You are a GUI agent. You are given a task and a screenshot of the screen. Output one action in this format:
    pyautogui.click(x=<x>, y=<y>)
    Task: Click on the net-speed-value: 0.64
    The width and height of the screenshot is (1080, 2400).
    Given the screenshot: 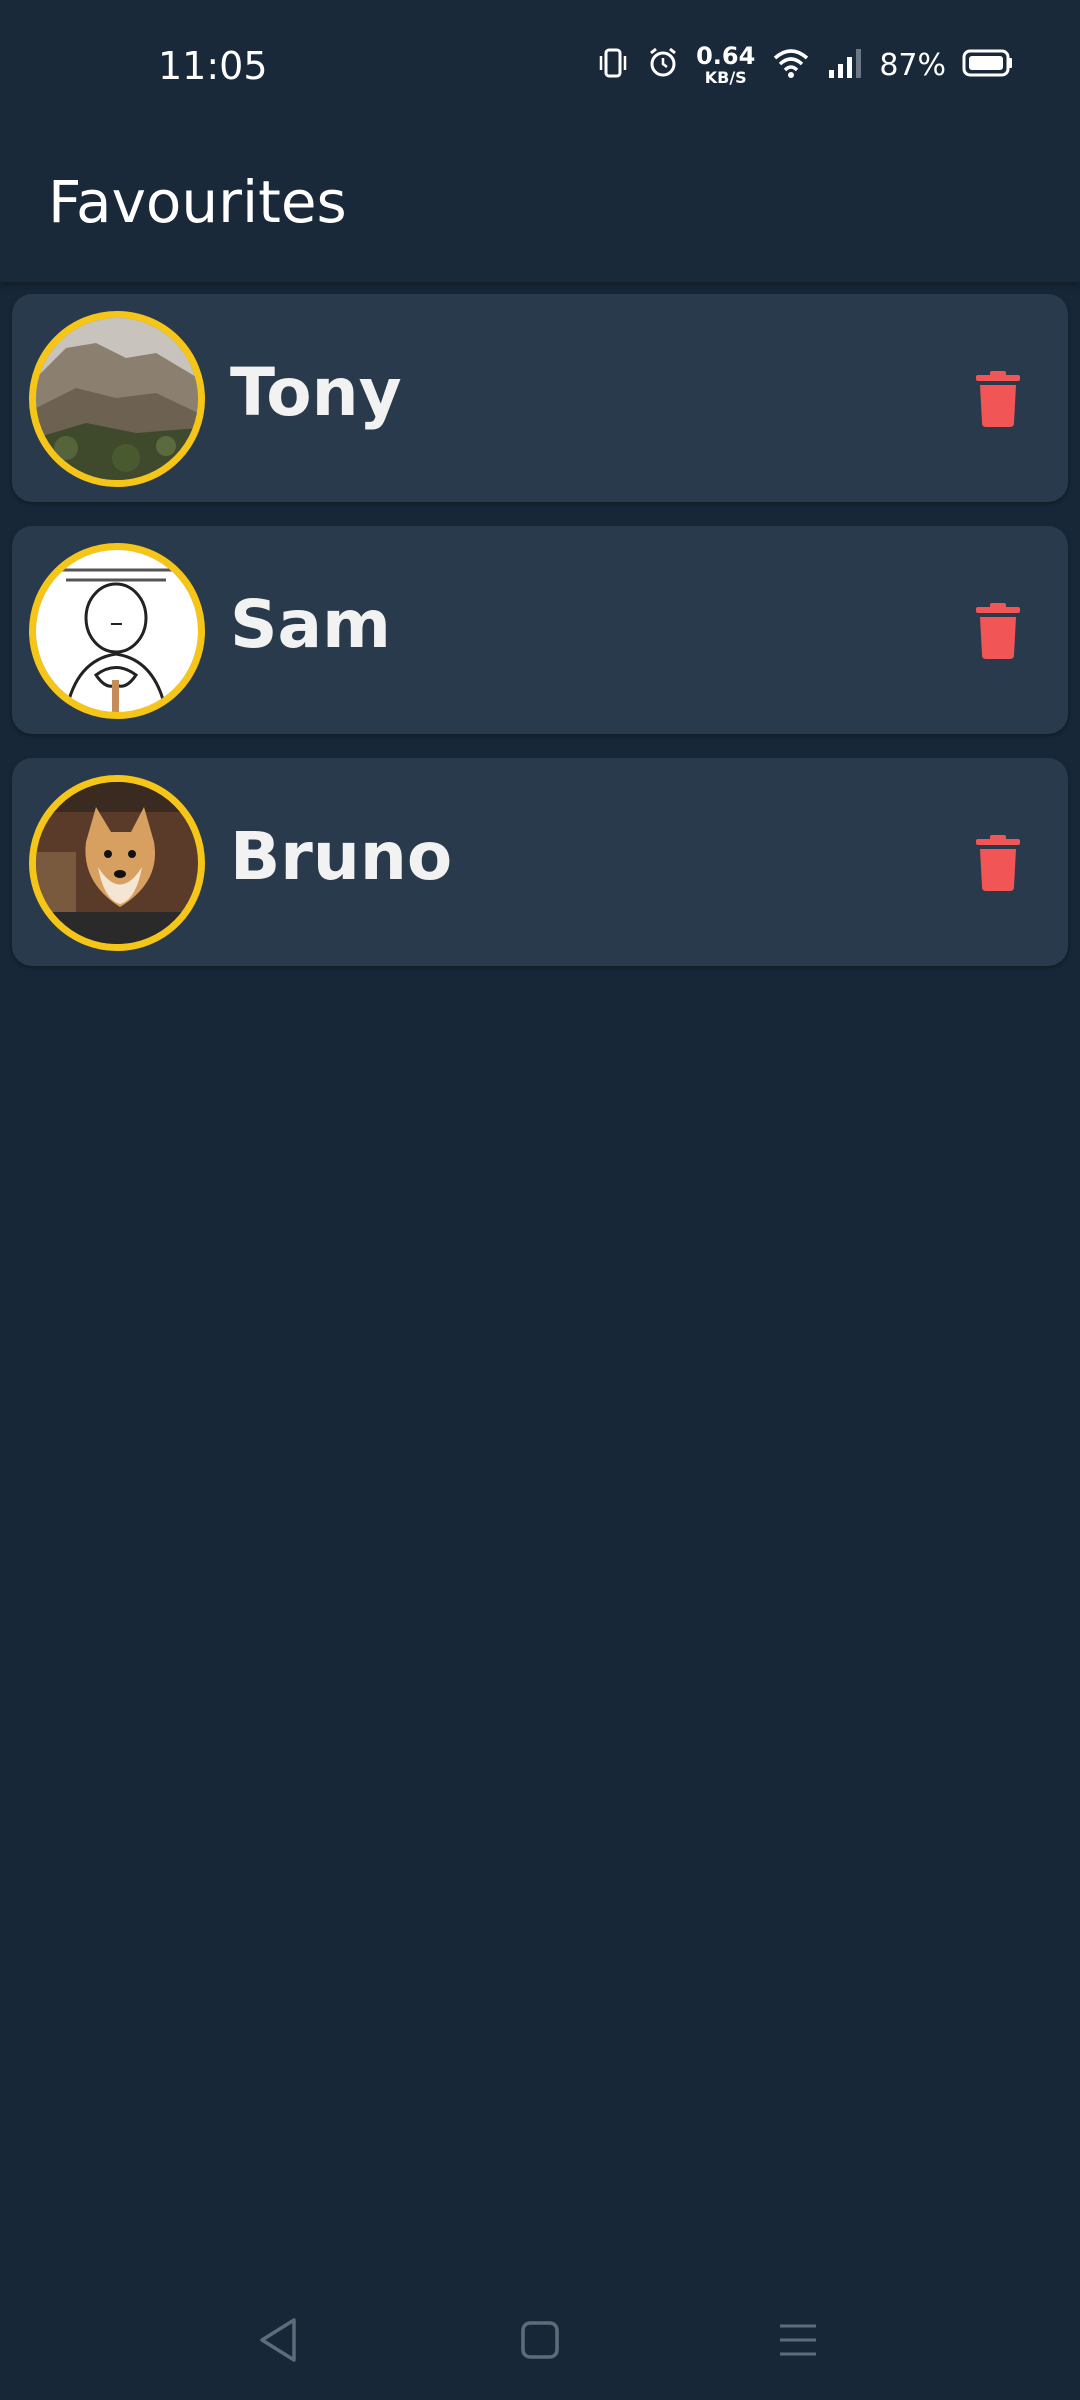 What is the action you would take?
    pyautogui.click(x=726, y=56)
    